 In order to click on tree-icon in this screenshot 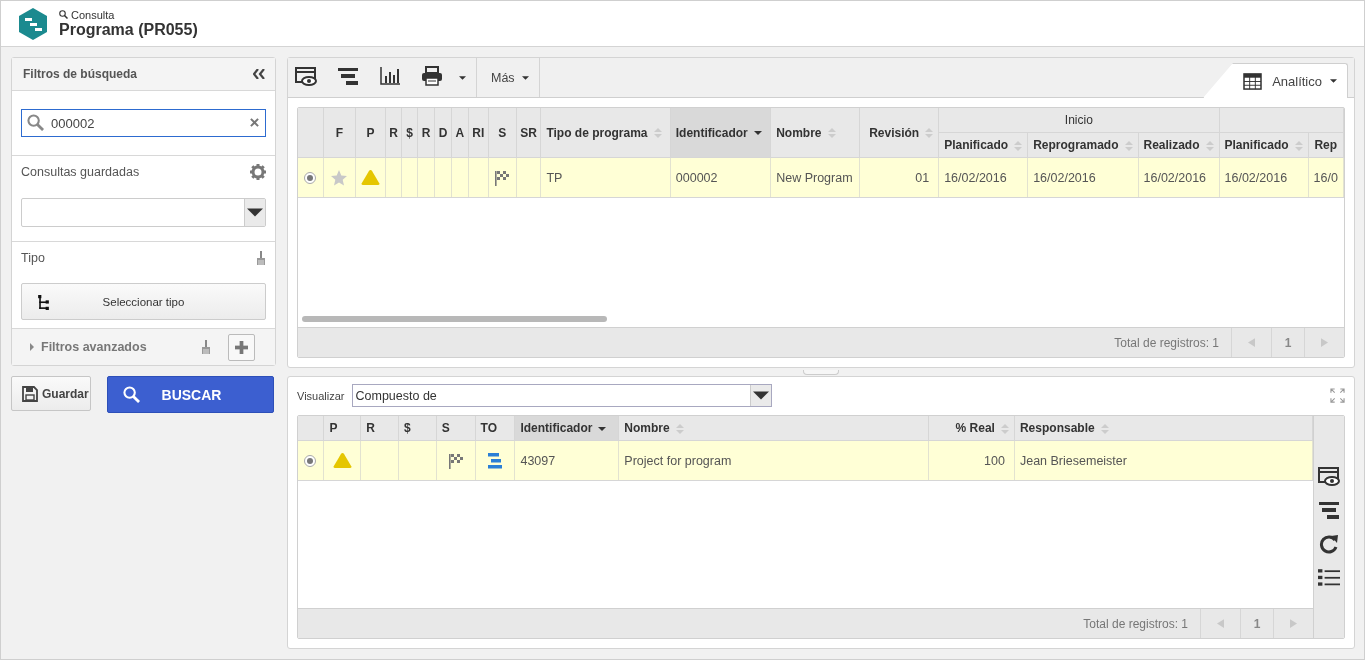, I will do `click(43, 302)`.